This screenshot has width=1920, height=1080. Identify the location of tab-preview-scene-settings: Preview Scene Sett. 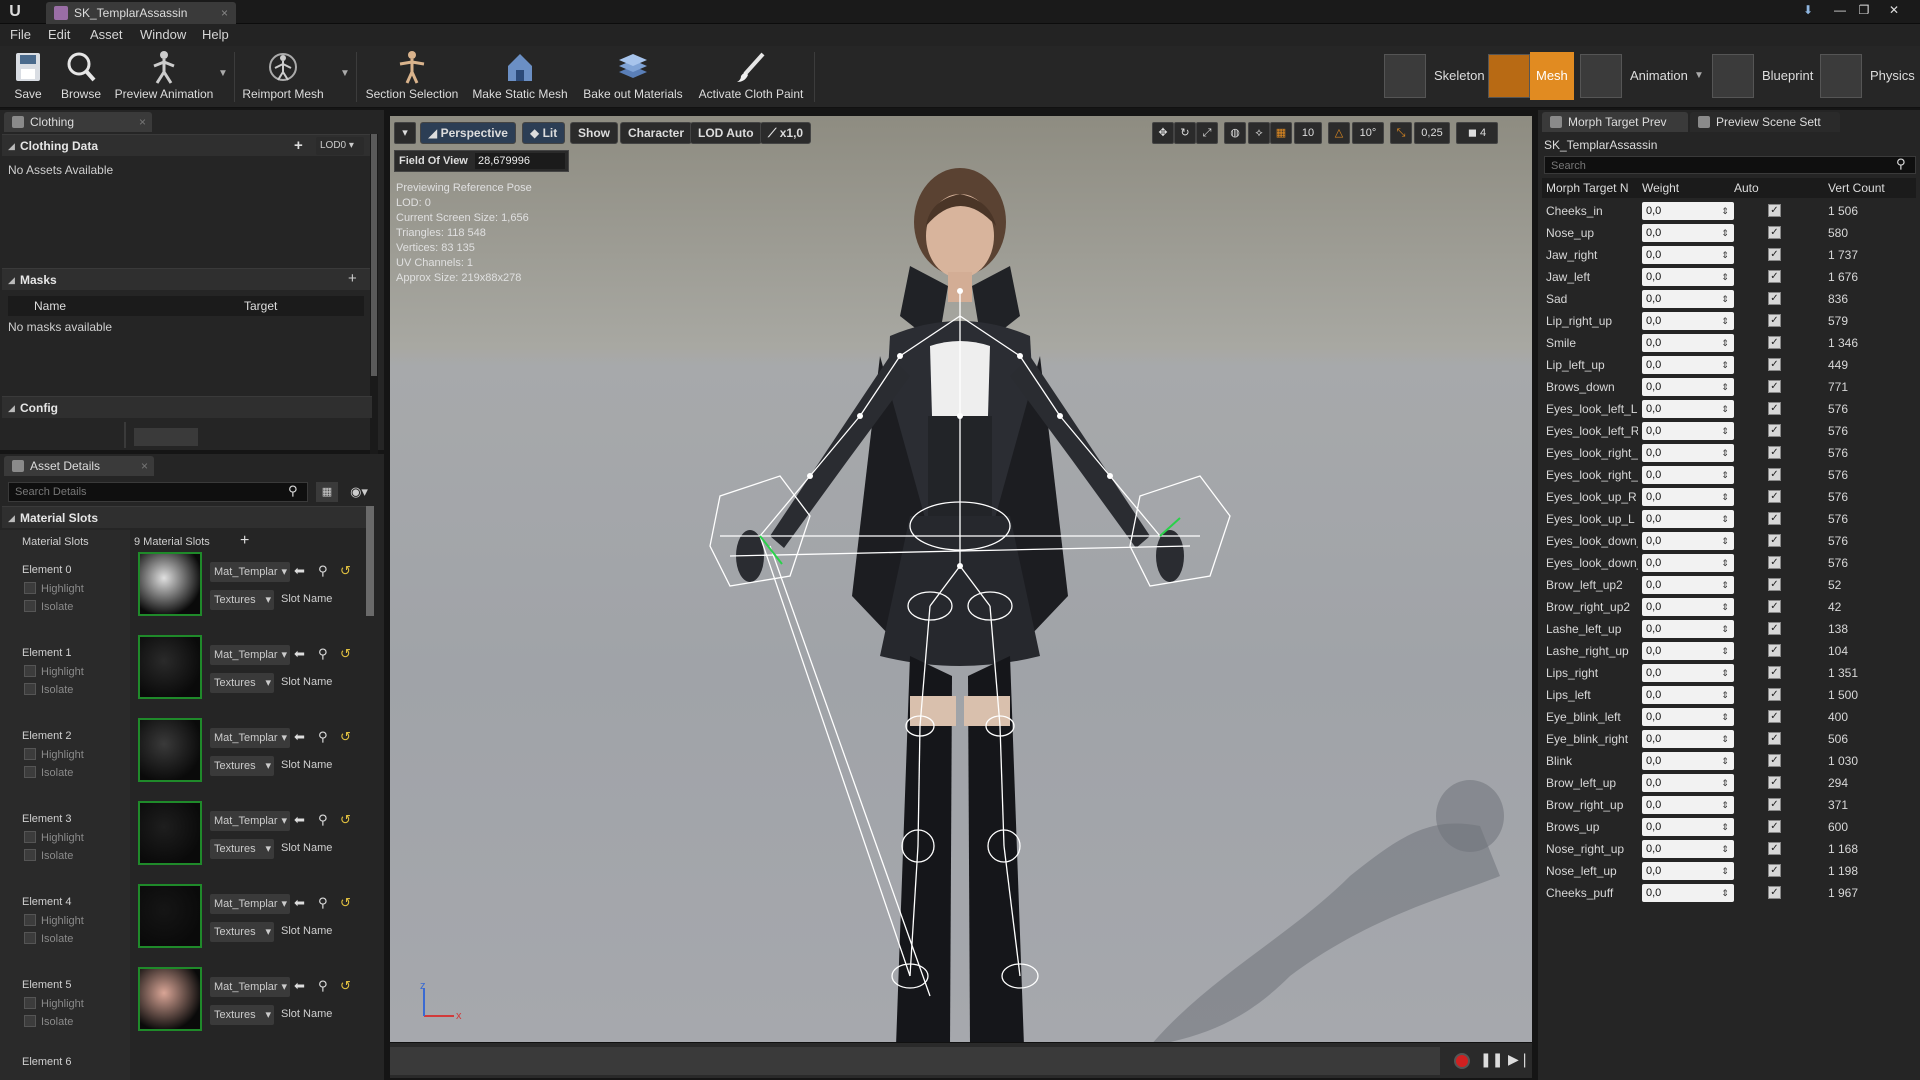
(1765, 122).